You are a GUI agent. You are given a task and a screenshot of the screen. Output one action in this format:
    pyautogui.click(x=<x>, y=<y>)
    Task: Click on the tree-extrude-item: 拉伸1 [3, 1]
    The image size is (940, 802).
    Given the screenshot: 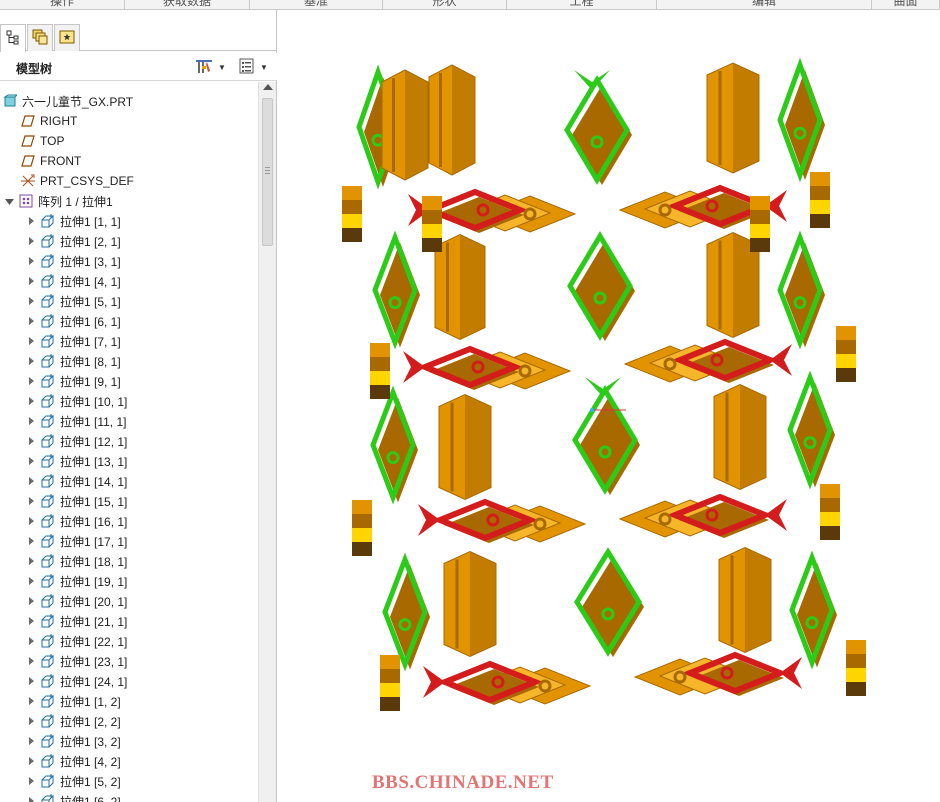 What is the action you would take?
    pyautogui.click(x=129, y=261)
    